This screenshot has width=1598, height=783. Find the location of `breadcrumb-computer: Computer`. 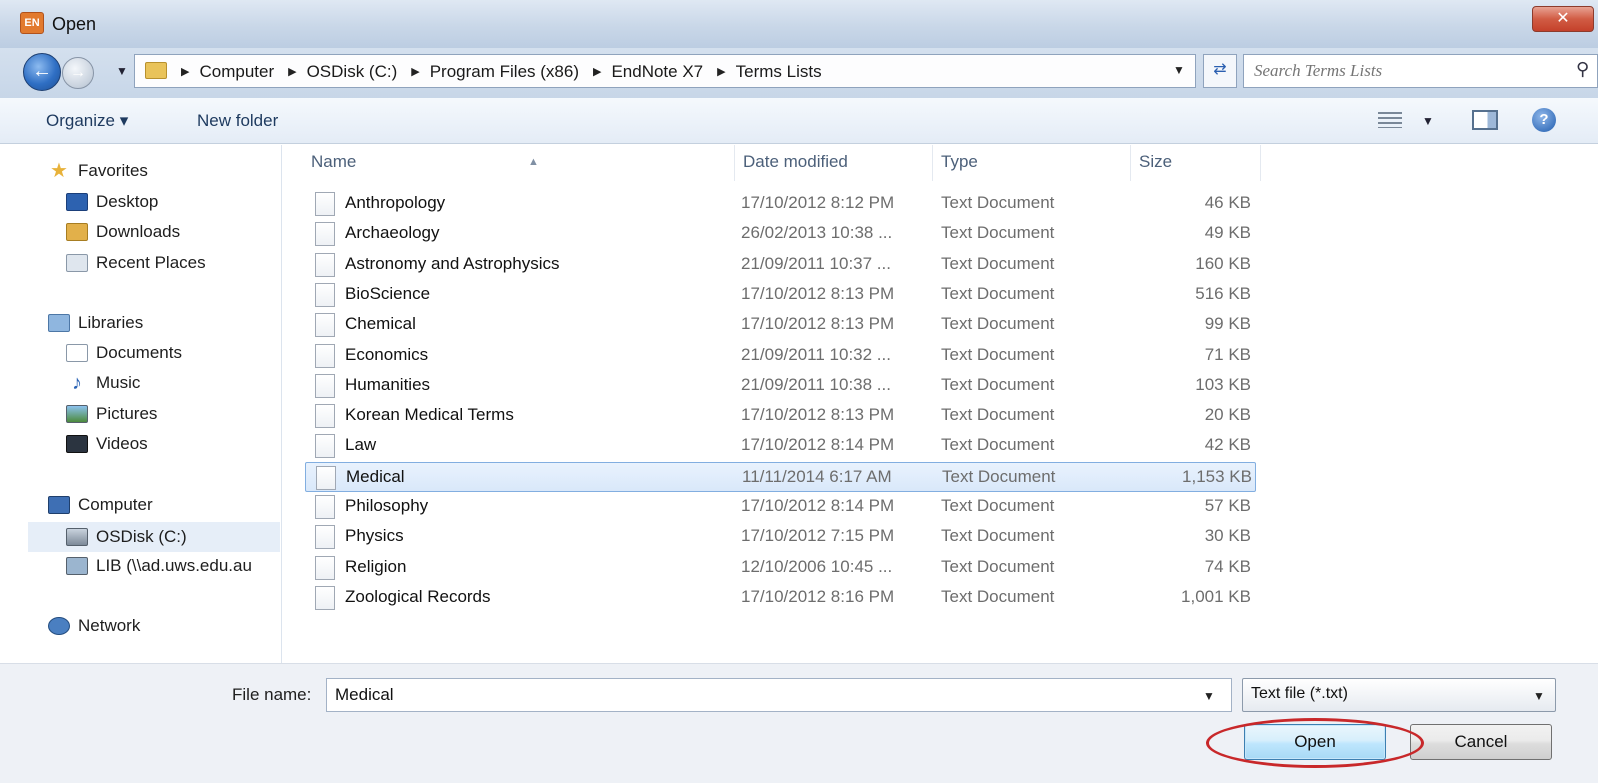

breadcrumb-computer: Computer is located at coordinates (236, 72).